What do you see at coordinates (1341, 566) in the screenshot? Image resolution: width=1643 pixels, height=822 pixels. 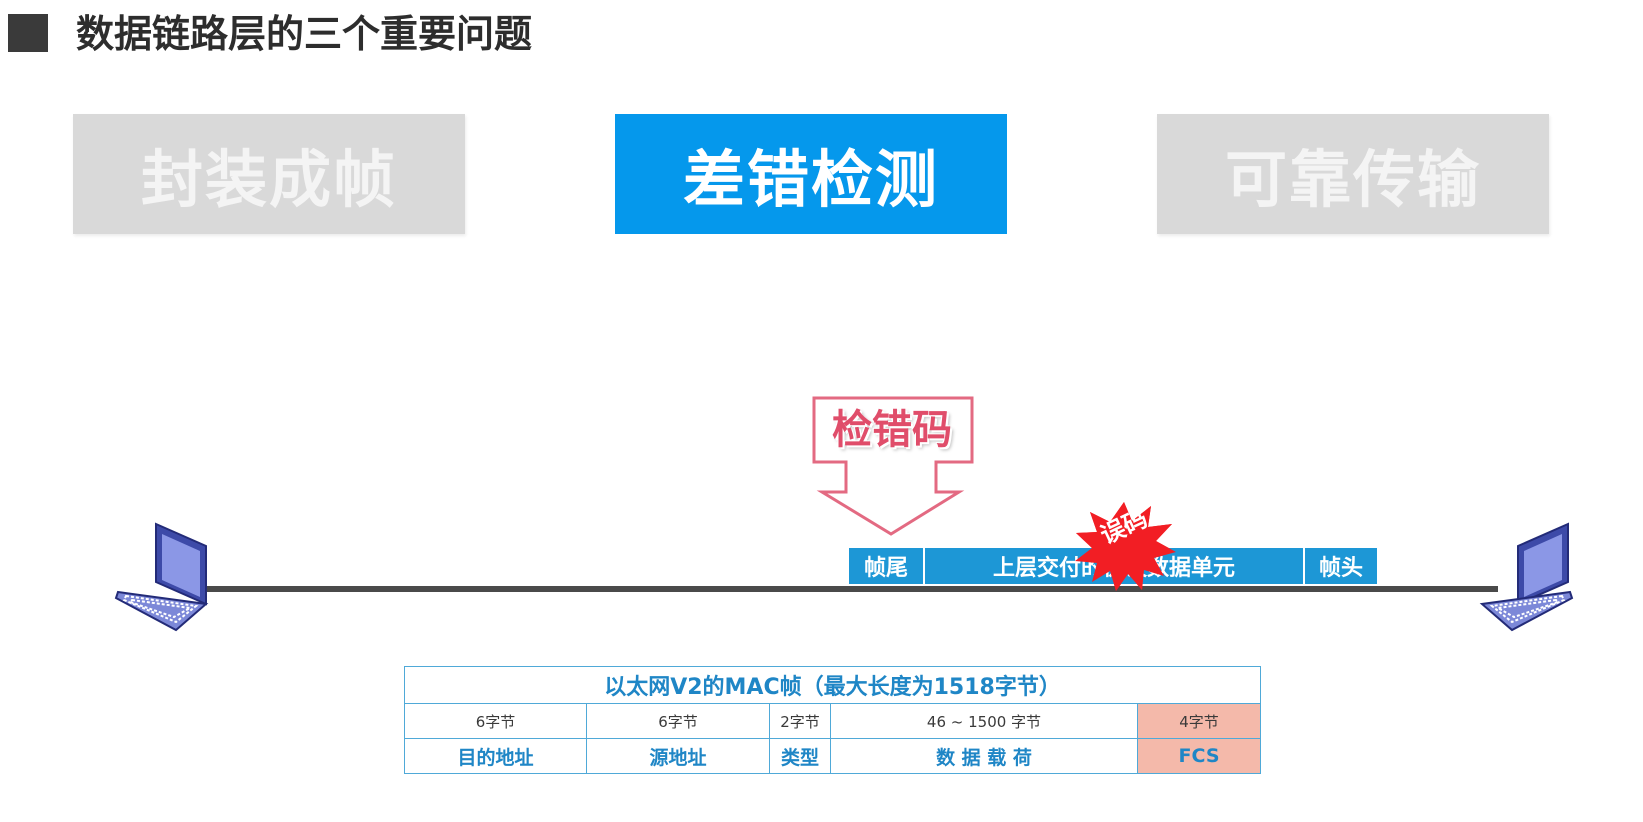 I see `frame-head: 帧头` at bounding box center [1341, 566].